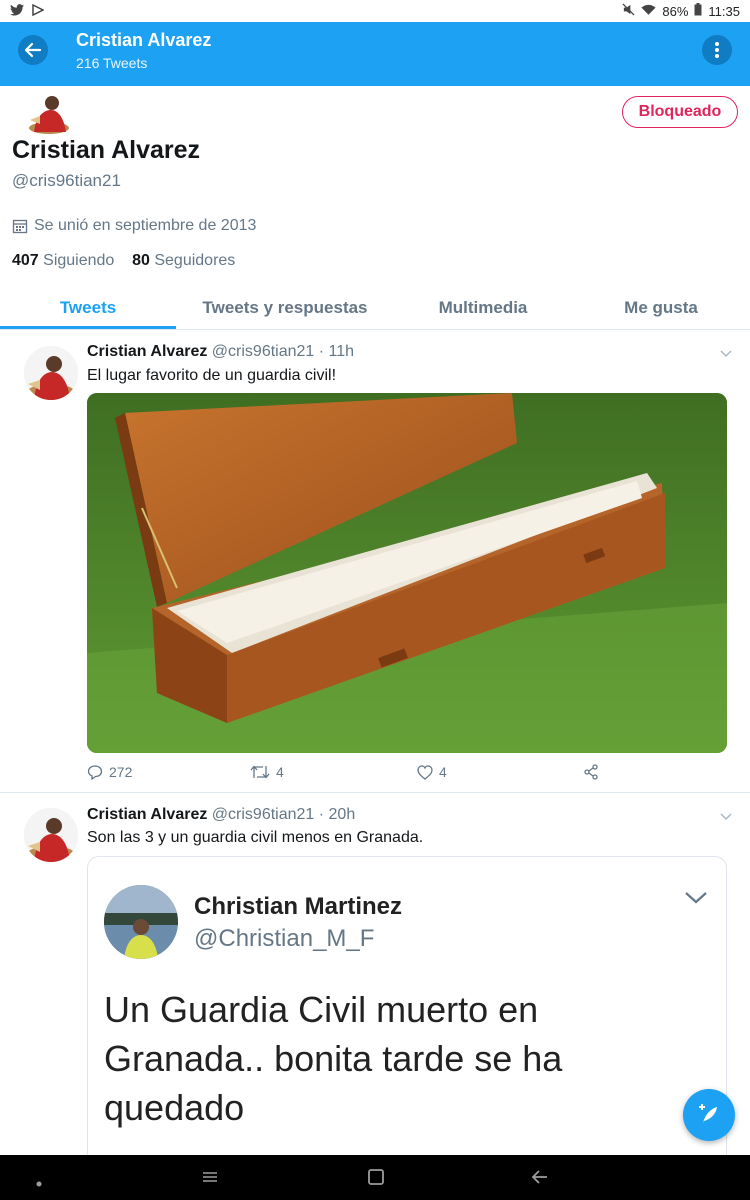  I want to click on blocked-button: Bloqueado, so click(680, 112).